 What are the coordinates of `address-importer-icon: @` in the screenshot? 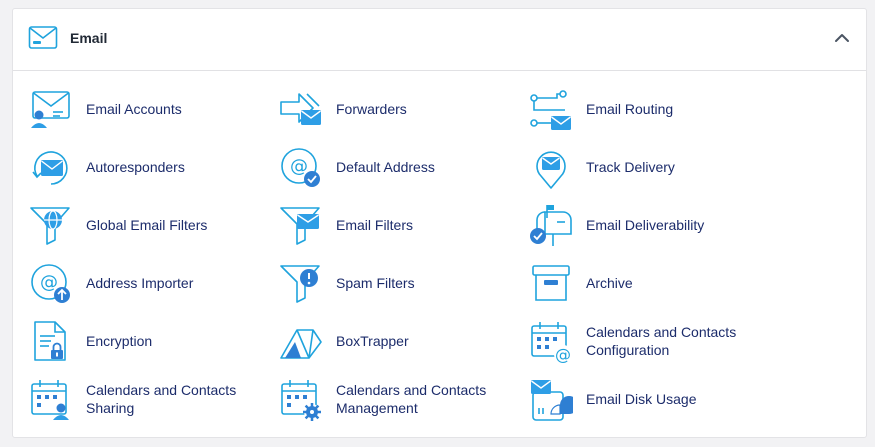 It's located at (51, 284).